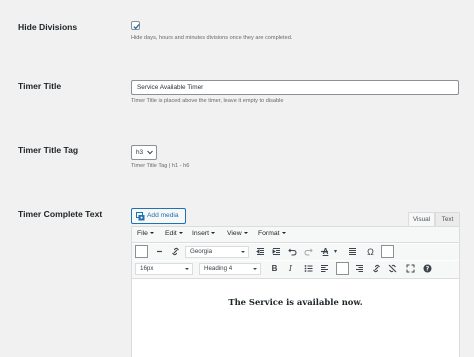 Image resolution: width=474 pixels, height=357 pixels. Describe the element at coordinates (392, 269) in the screenshot. I see `unlink-icon` at that location.